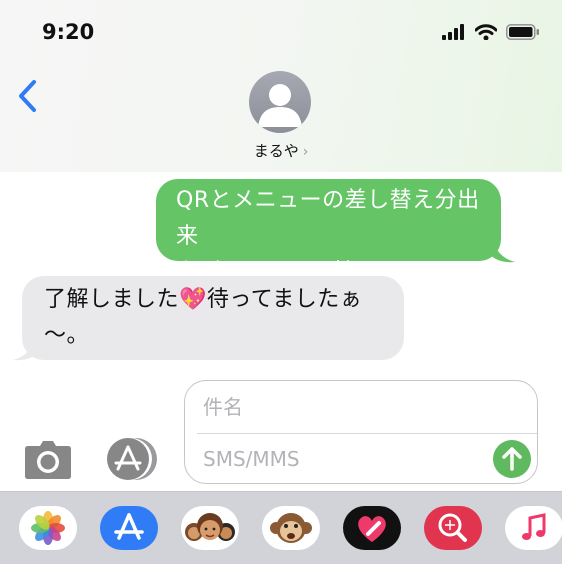  I want to click on monkey-animoji-icon, so click(291, 528).